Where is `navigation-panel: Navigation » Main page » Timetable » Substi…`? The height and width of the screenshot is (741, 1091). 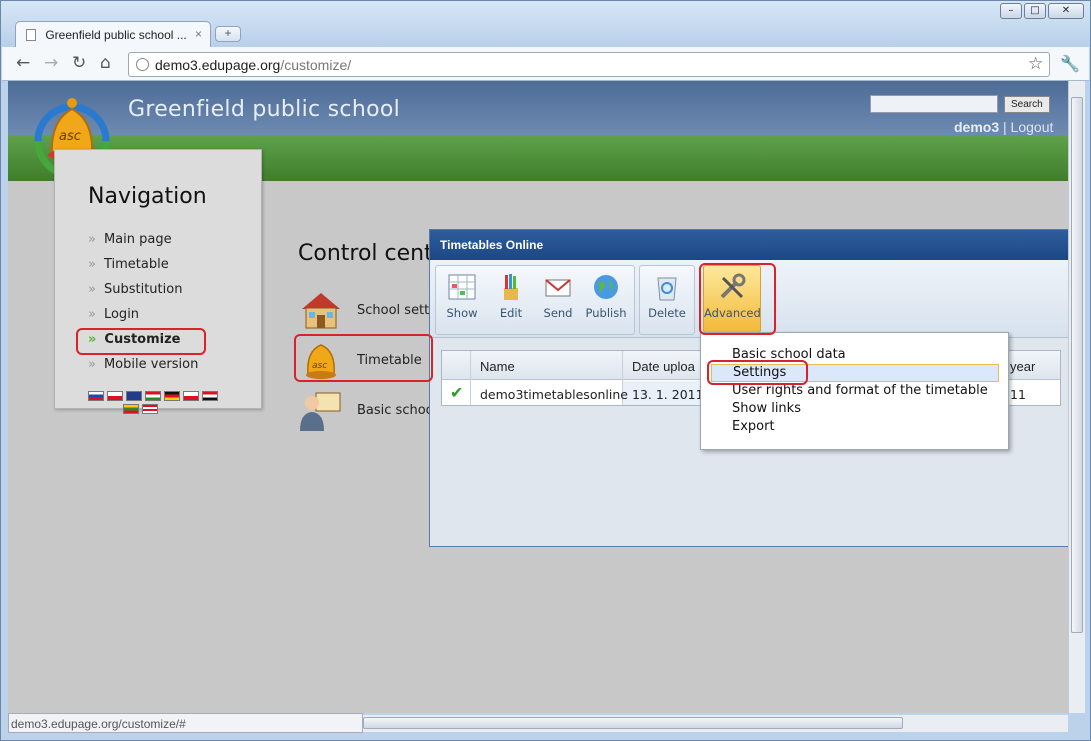
navigation-panel: Navigation » Main page » Timetable » Substi… is located at coordinates (158, 281).